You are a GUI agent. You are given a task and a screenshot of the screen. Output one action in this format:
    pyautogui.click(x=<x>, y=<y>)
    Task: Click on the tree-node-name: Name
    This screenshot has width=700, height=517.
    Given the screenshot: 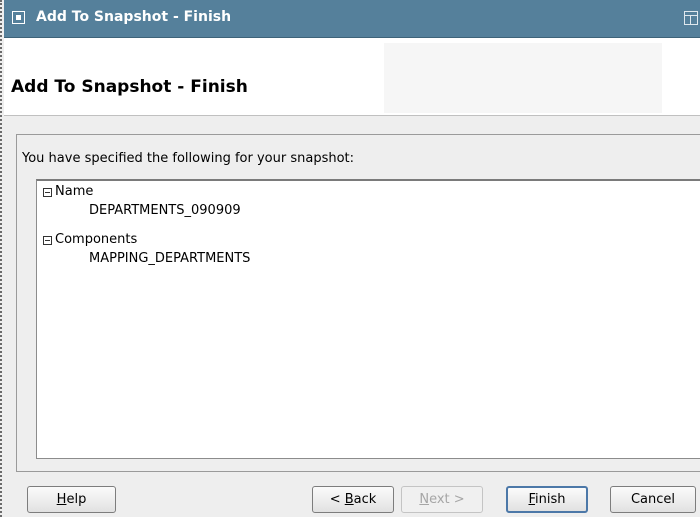 What is the action you would take?
    pyautogui.click(x=74, y=192)
    